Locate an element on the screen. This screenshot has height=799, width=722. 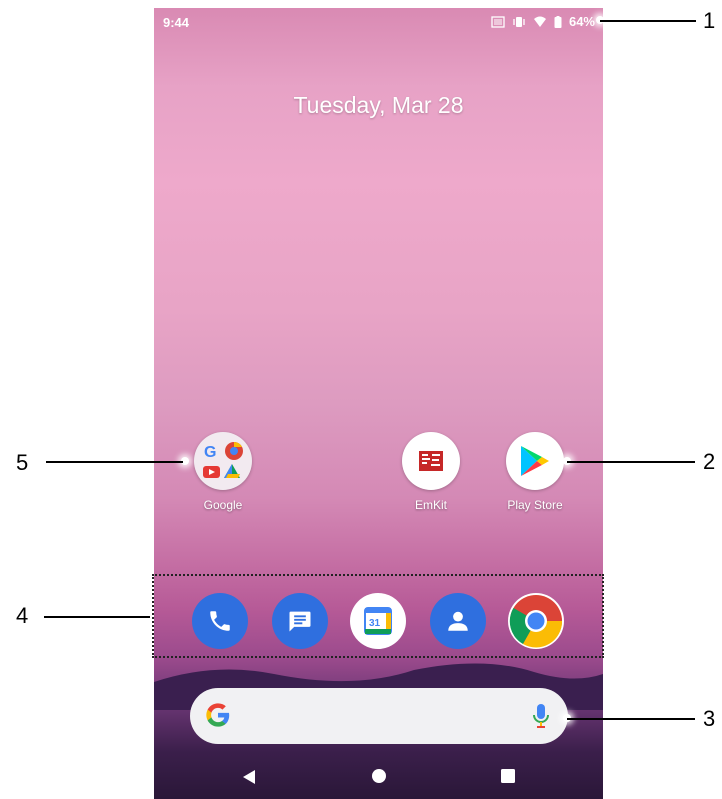
microphone-icon is located at coordinates (541, 716).